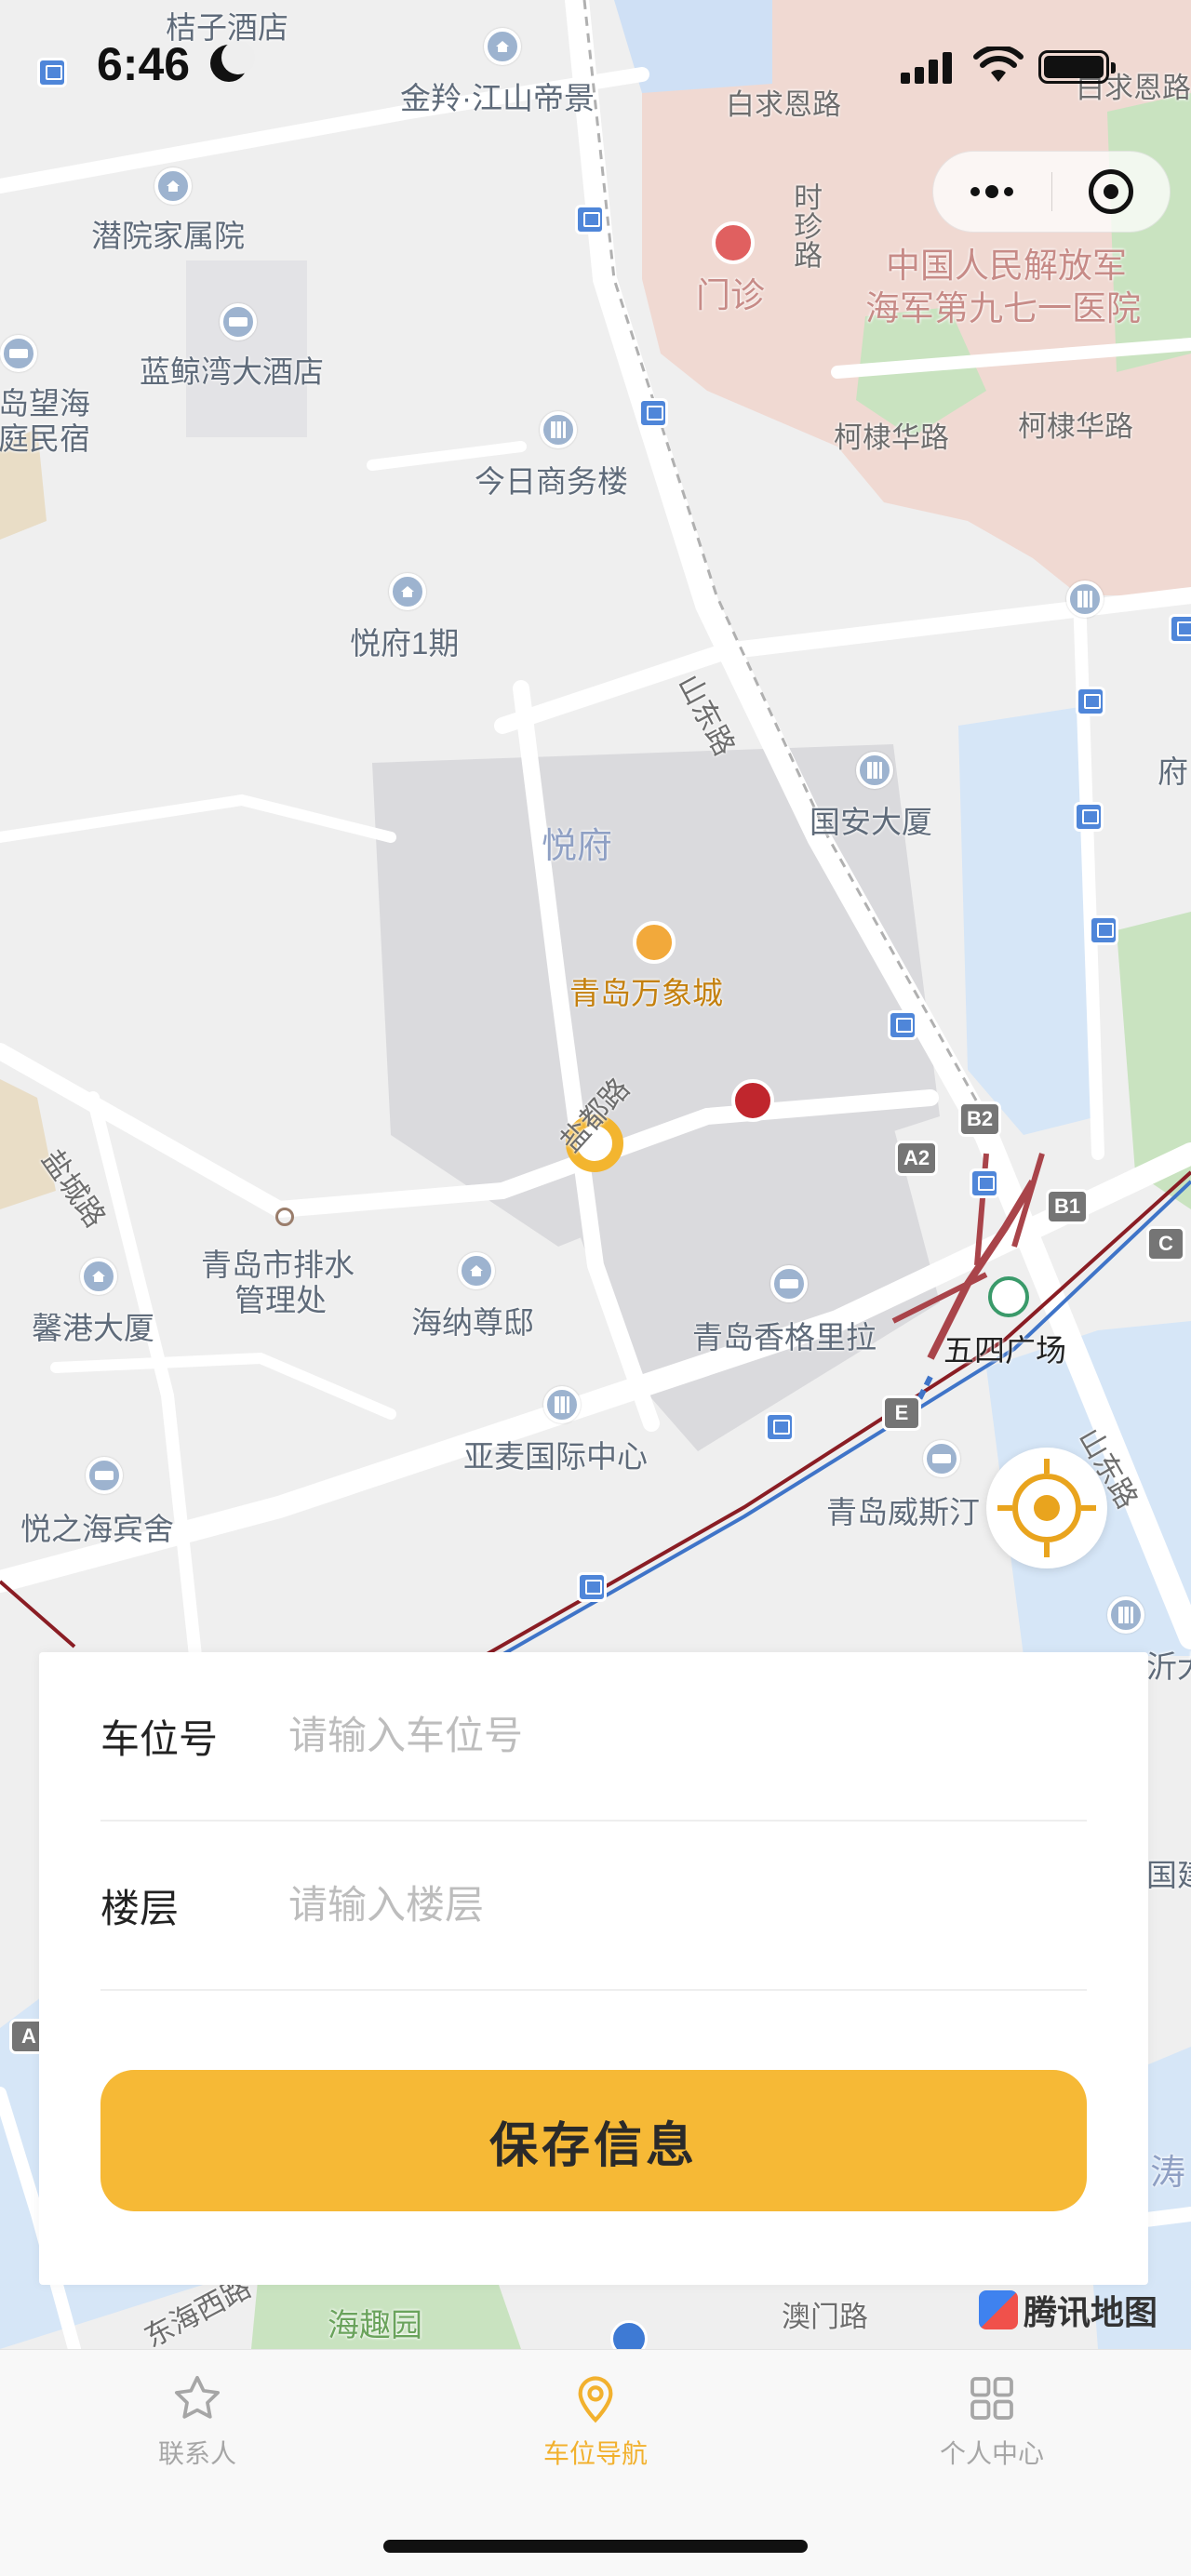 The image size is (1191, 2576). What do you see at coordinates (998, 2309) in the screenshot?
I see `tencent-map-logo-icon` at bounding box center [998, 2309].